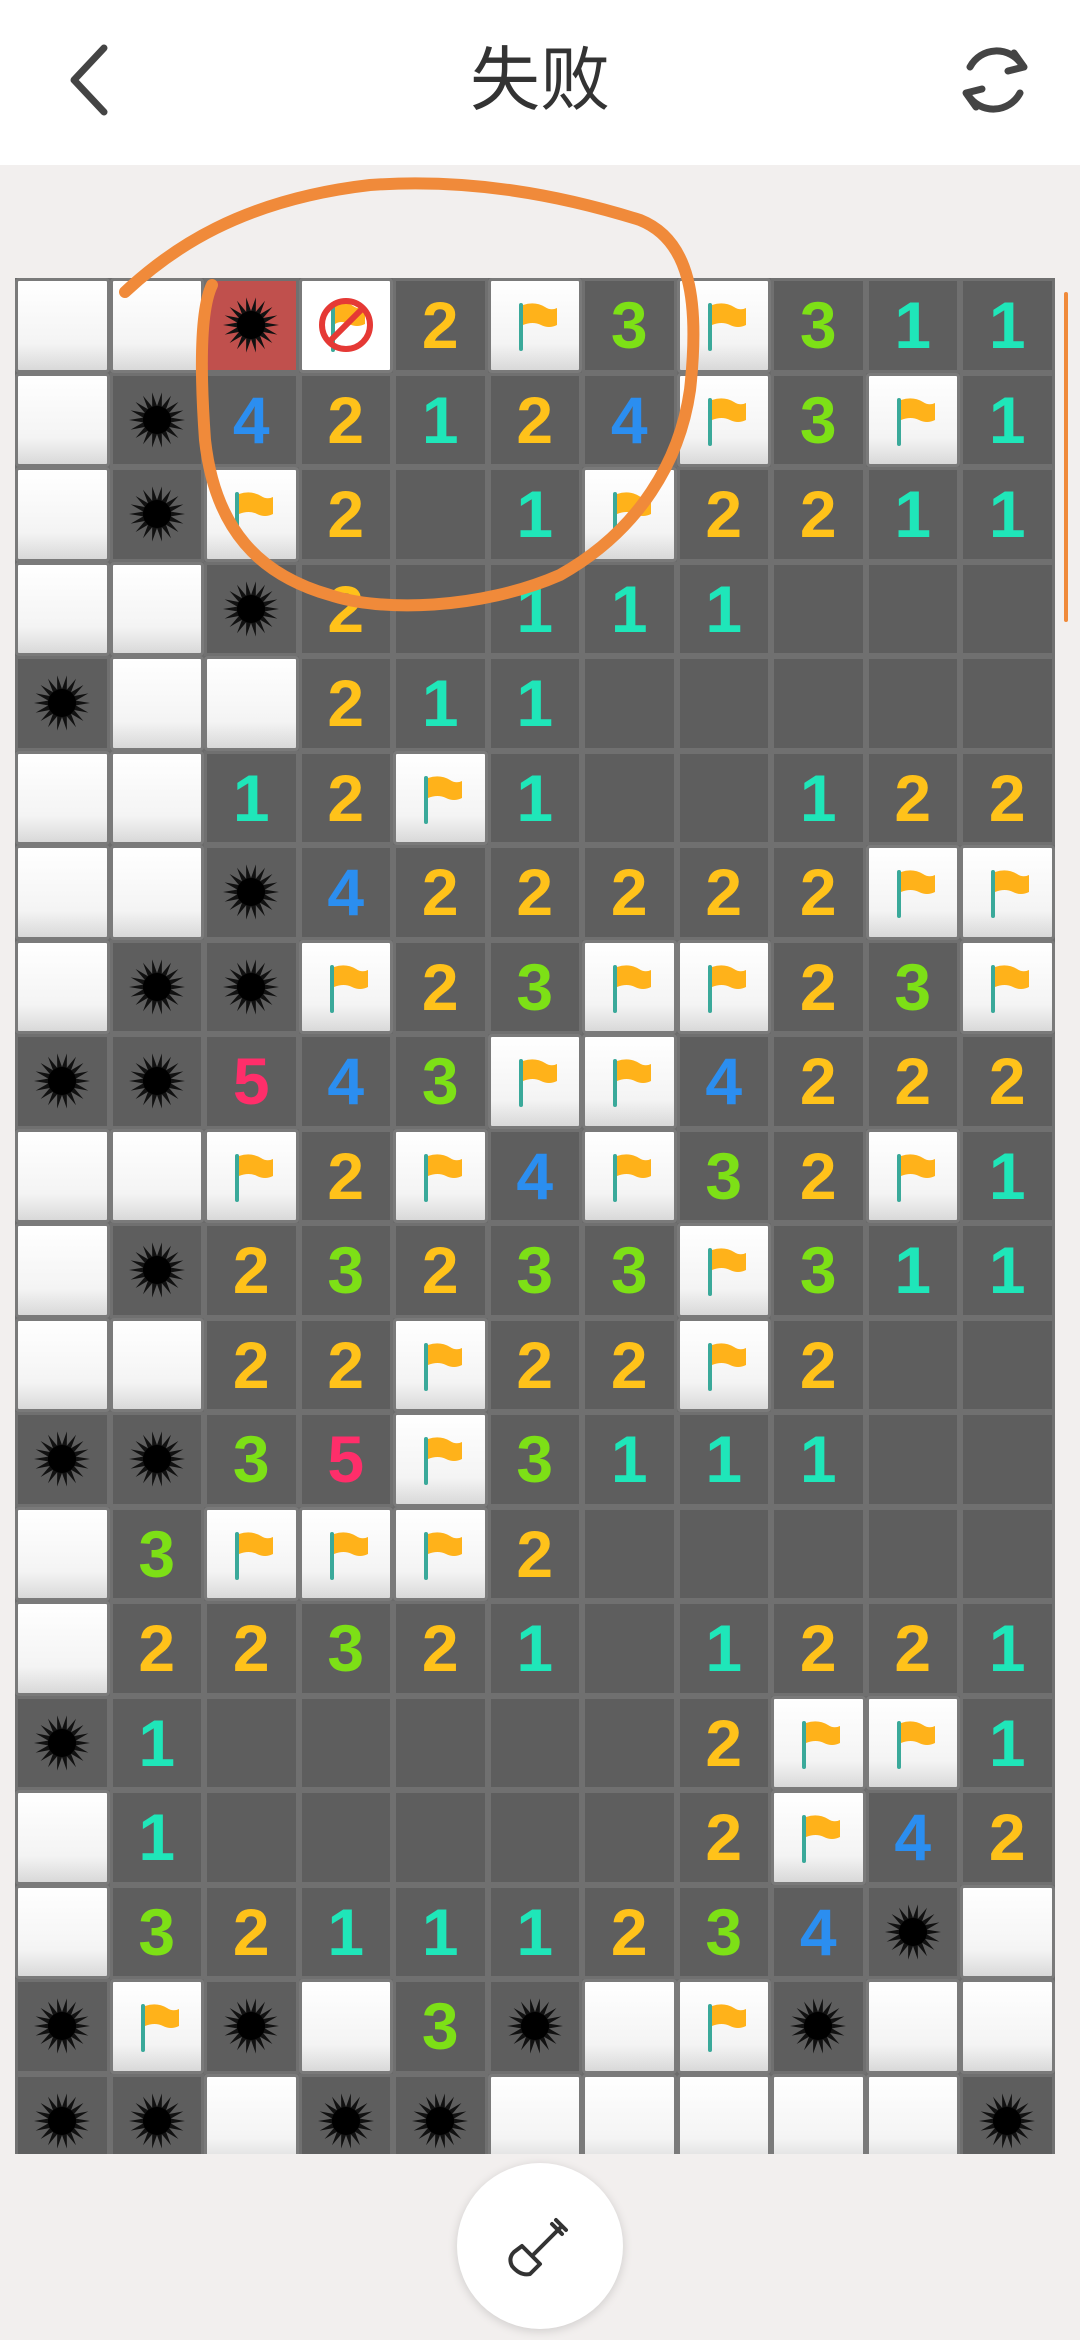  What do you see at coordinates (995, 80) in the screenshot?
I see `restart-button` at bounding box center [995, 80].